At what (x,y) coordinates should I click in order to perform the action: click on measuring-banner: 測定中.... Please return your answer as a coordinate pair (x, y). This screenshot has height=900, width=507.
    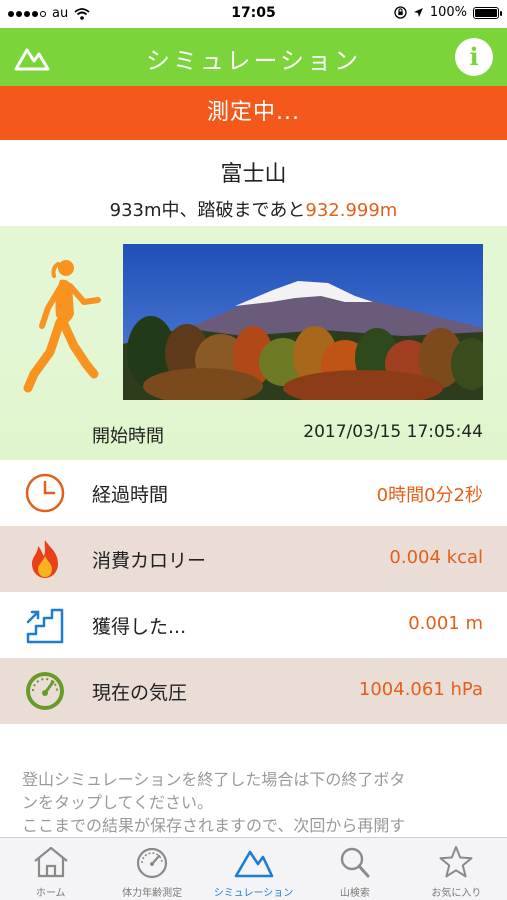
    Looking at the image, I should click on (253, 113).